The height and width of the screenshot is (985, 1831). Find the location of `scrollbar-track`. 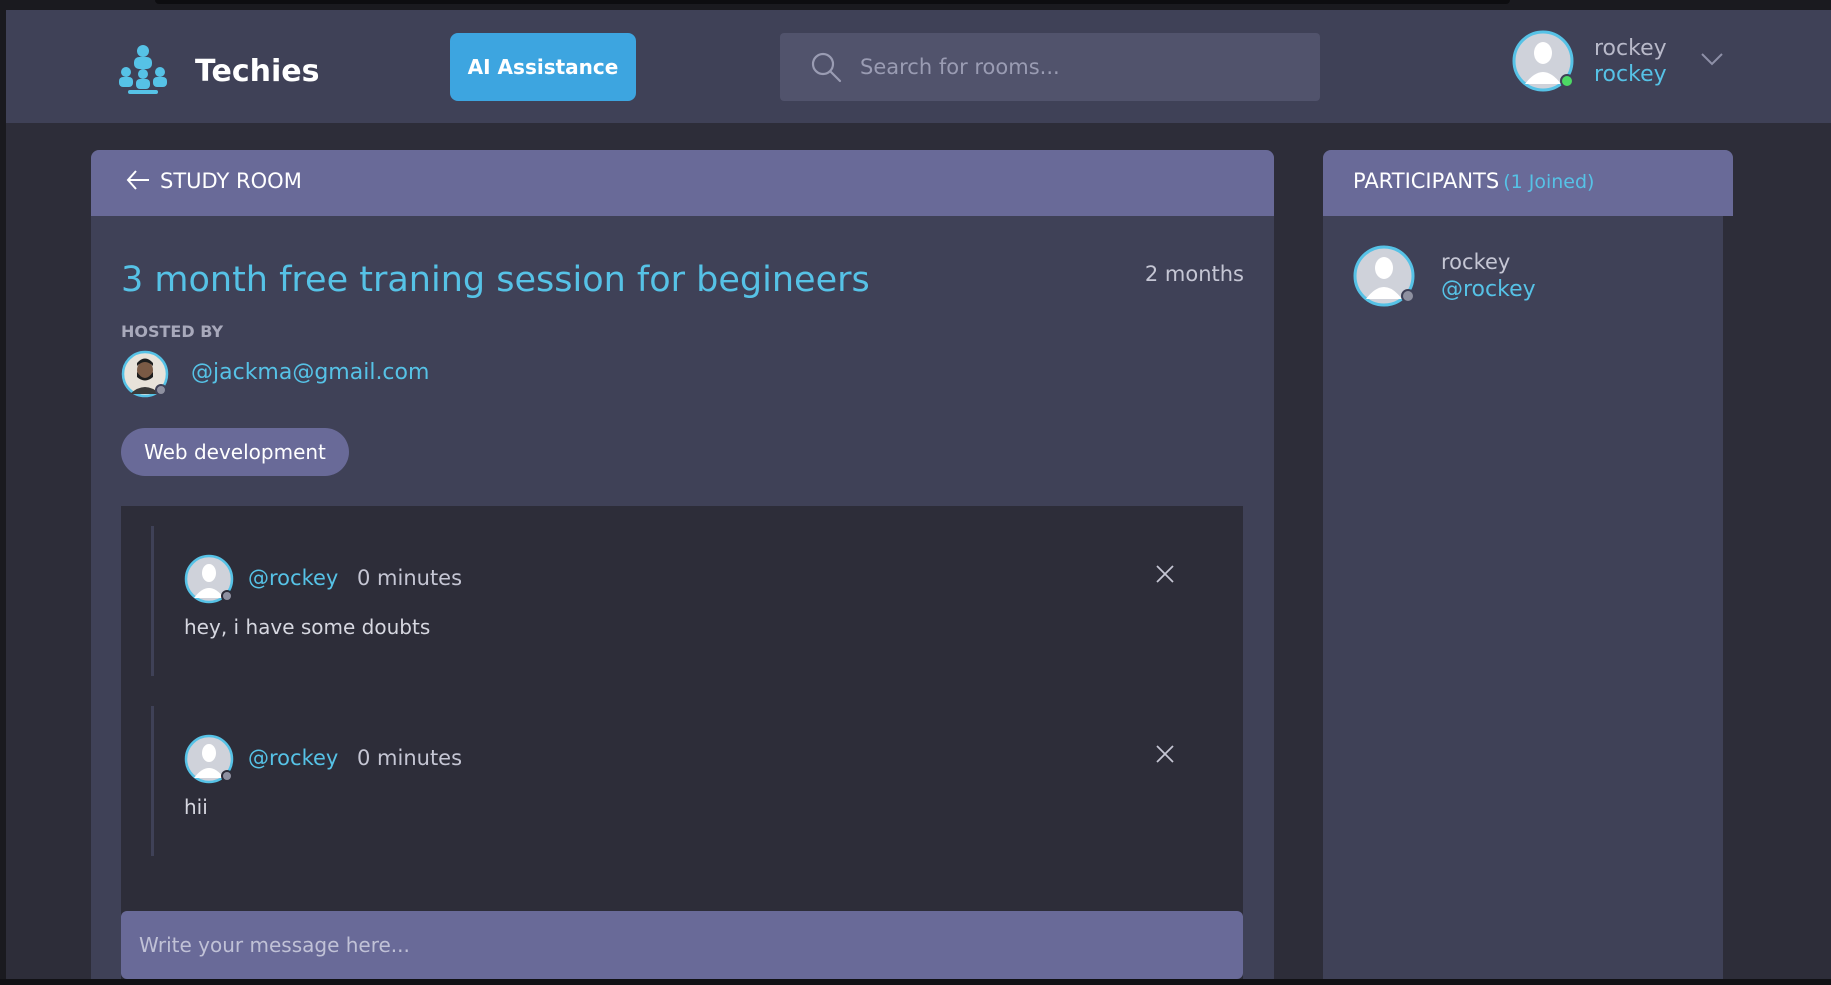

scrollbar-track is located at coordinates (1728, 600).